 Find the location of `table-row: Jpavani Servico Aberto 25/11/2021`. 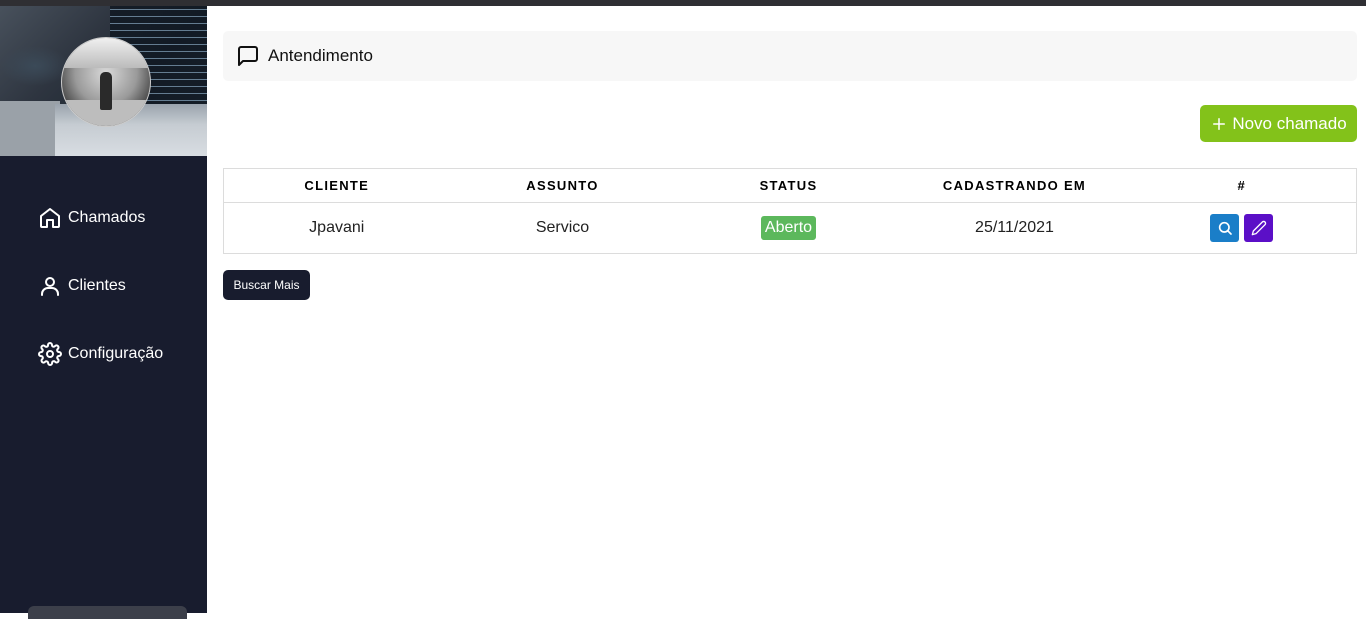

table-row: Jpavani Servico Aberto 25/11/2021 is located at coordinates (790, 228).